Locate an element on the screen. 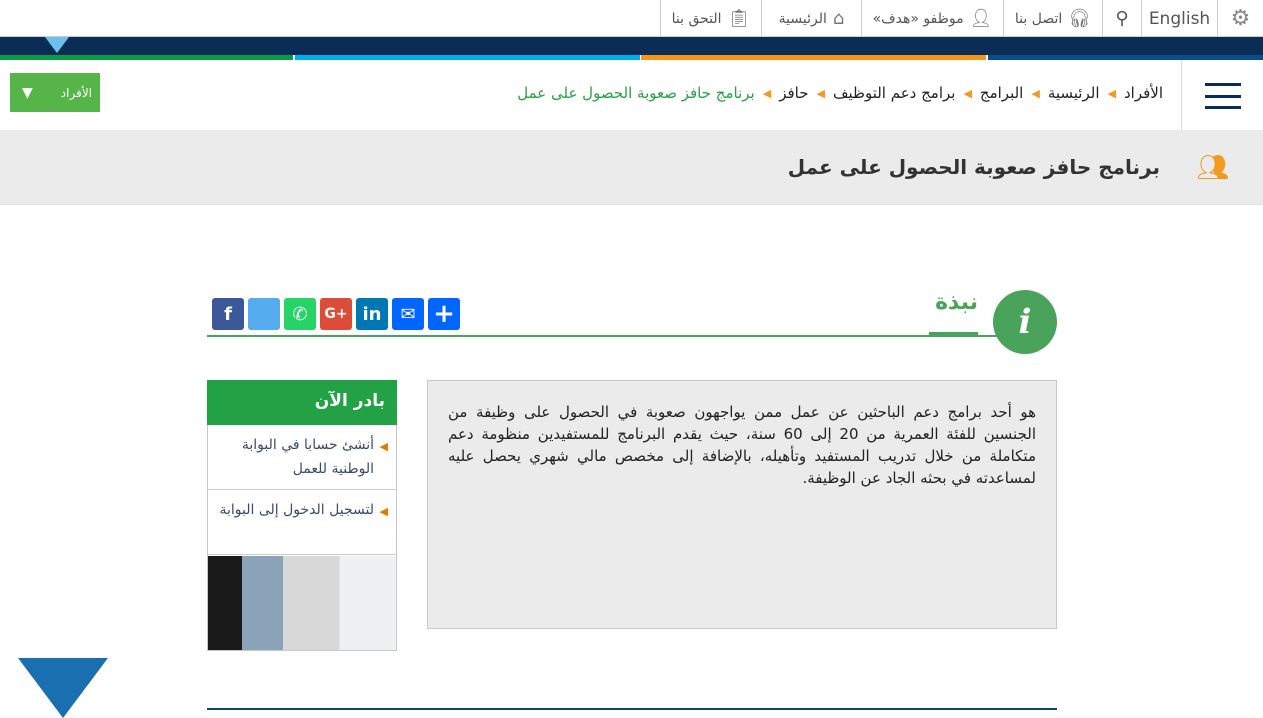 Image resolution: width=1263 pixels, height=718 pixels. caret-down-icon: ▼ is located at coordinates (27, 92).